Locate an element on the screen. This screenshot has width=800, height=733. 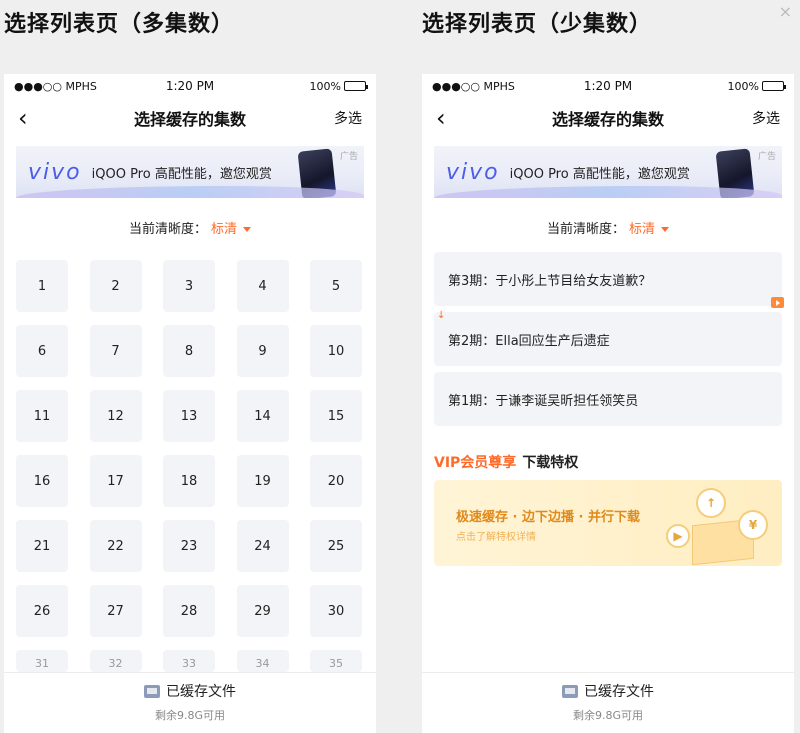
episode-cell: 22 is located at coordinates (115, 546).